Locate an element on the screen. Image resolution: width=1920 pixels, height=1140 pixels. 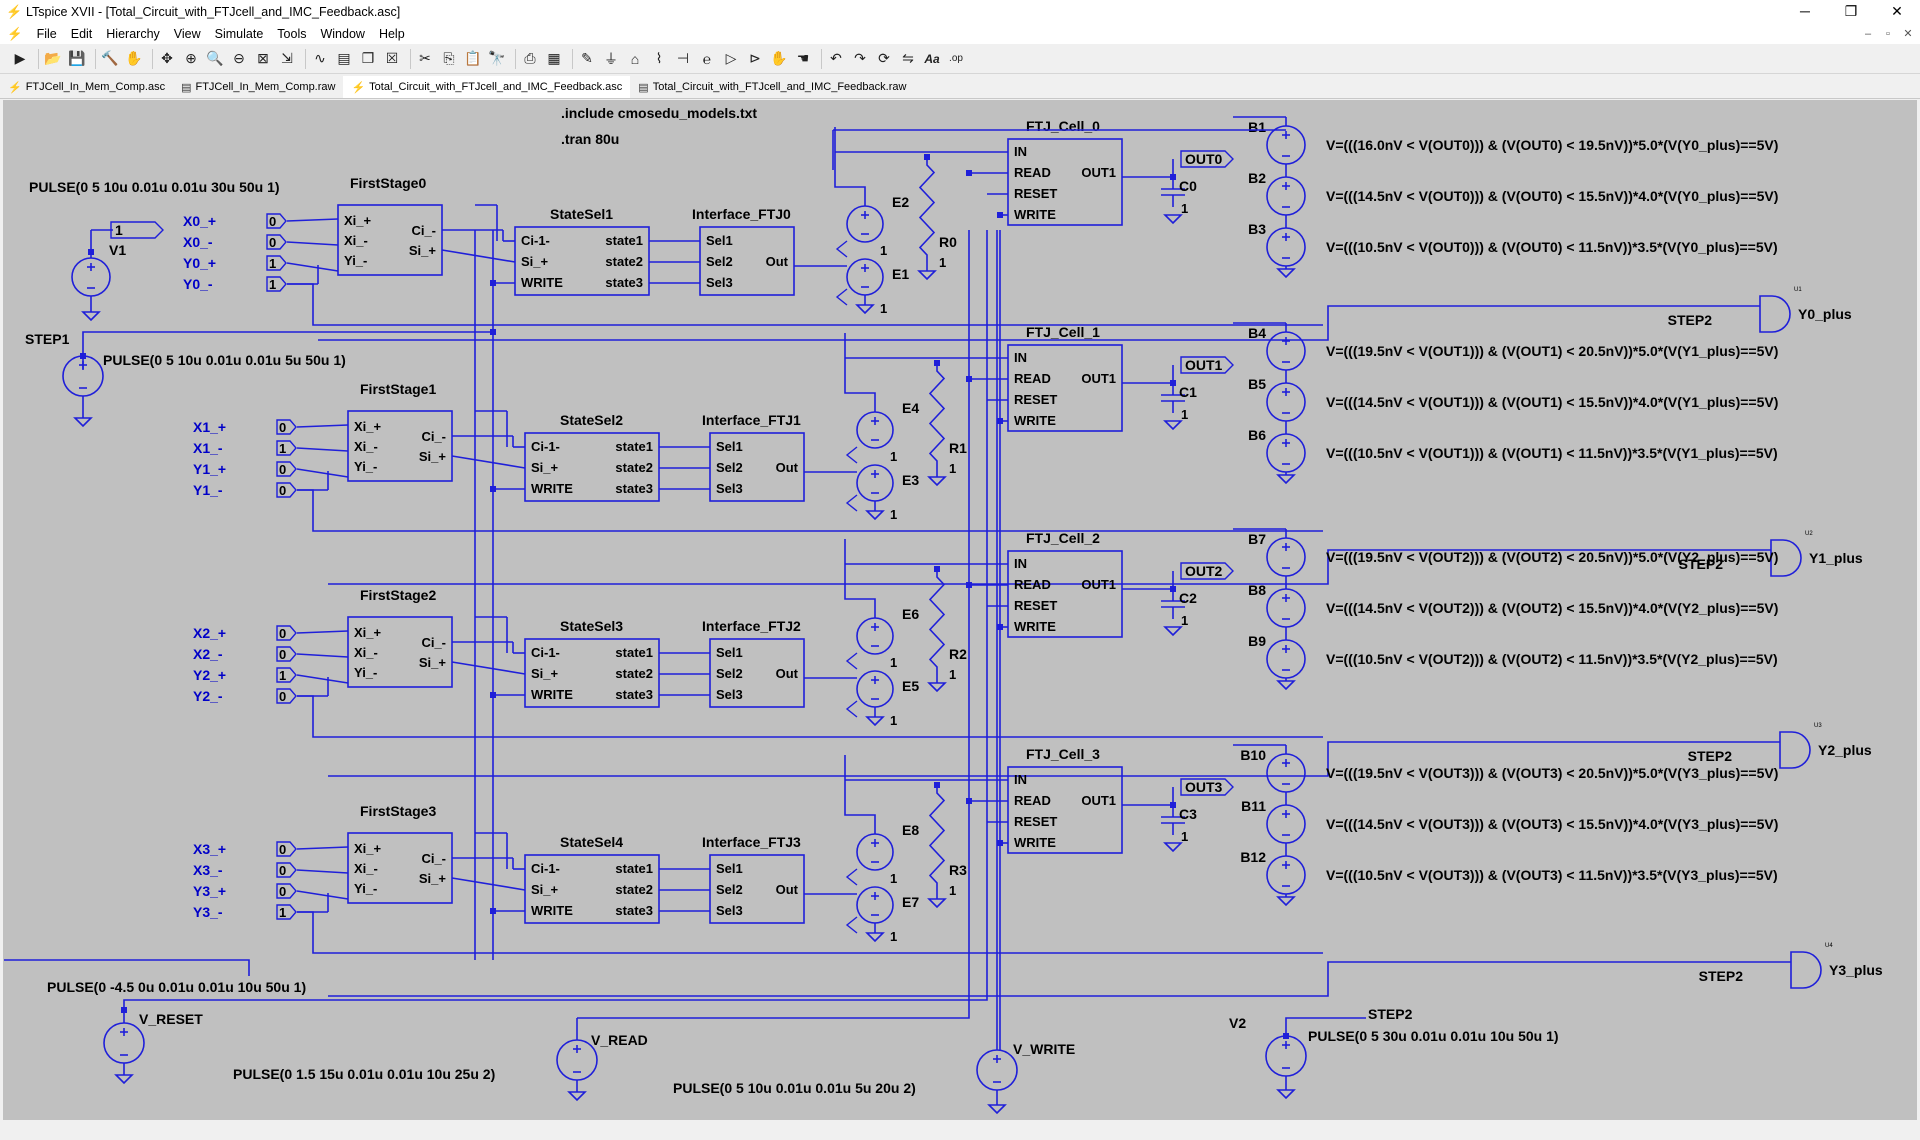
move-icon: ✋ is located at coordinates (779, 59).